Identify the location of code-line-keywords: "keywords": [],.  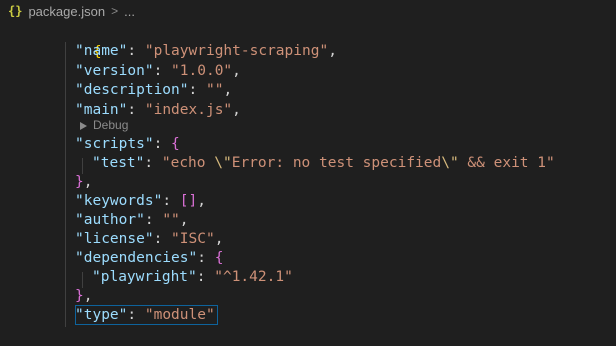
(140, 201).